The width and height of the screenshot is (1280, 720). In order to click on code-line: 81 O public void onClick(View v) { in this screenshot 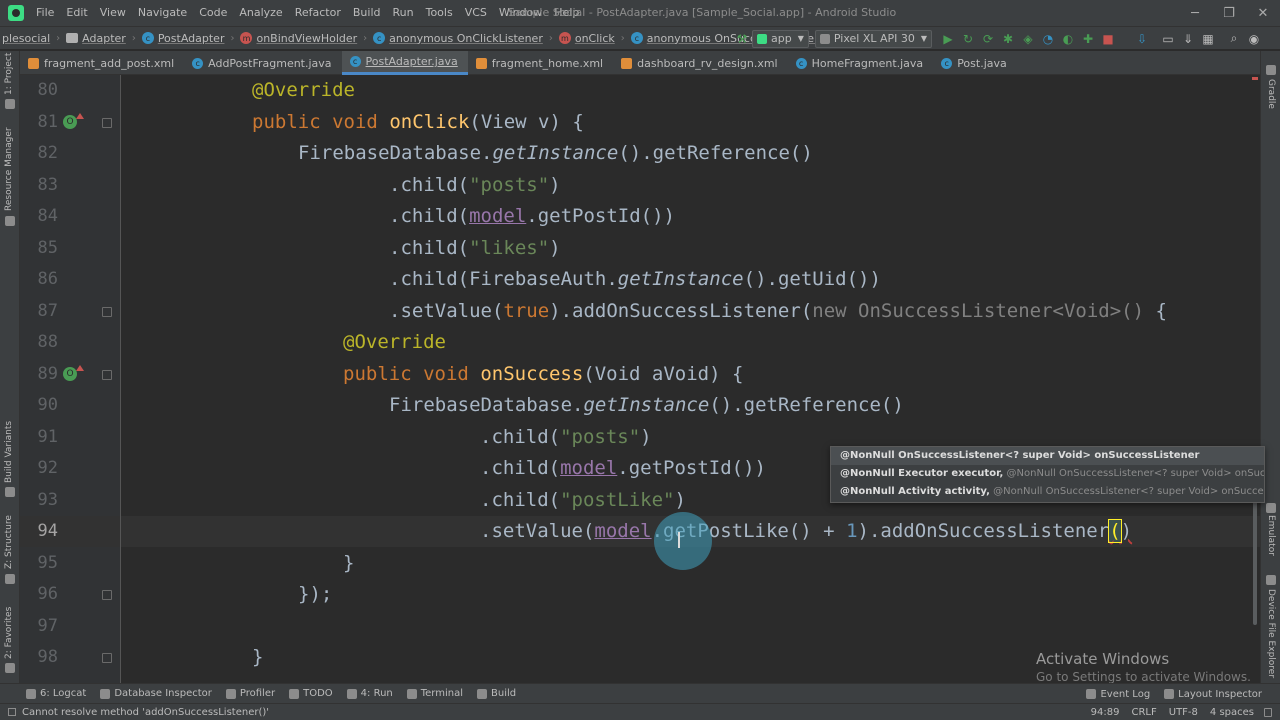, I will do `click(640, 122)`.